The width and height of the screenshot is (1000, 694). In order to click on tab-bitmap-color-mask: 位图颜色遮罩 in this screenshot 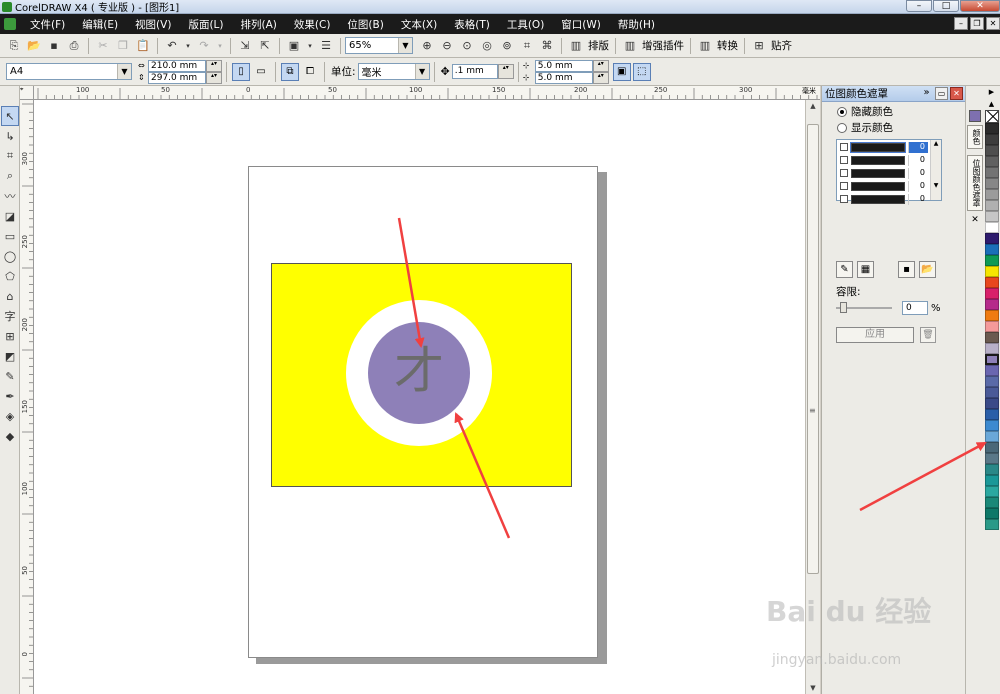, I will do `click(975, 183)`.